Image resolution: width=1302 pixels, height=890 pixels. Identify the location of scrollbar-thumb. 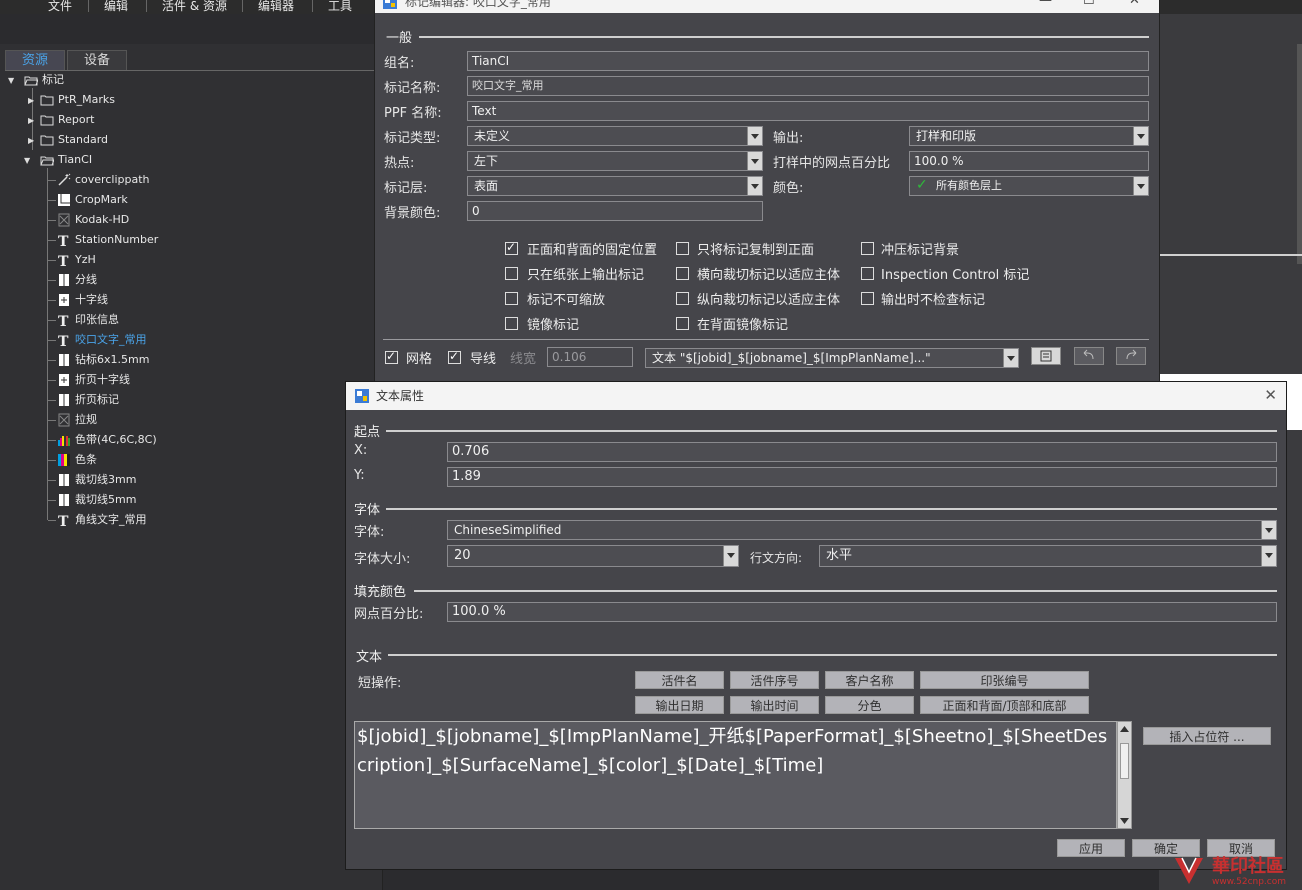
(1124, 761).